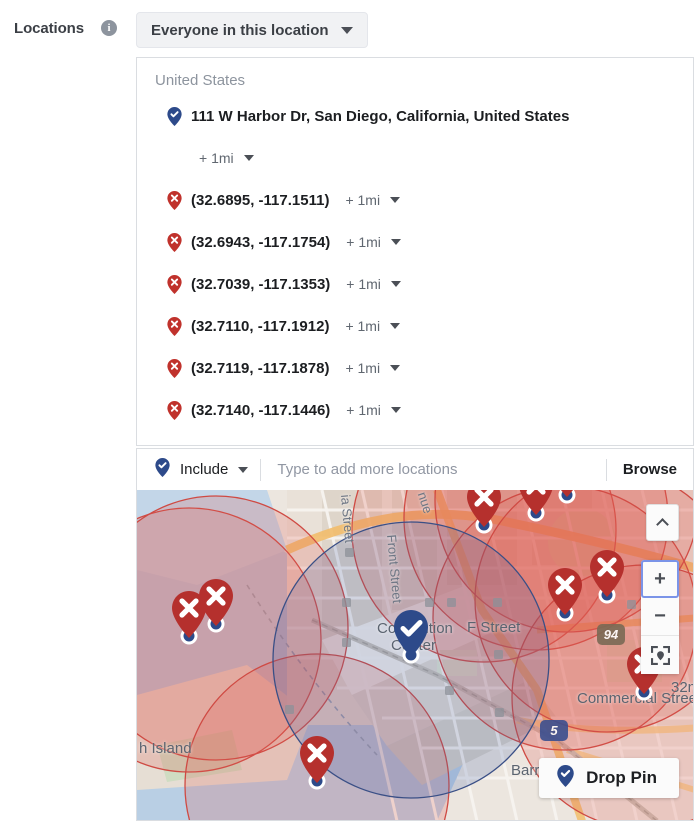 This screenshot has width=700, height=821. I want to click on page-title: Locations, so click(49, 28).